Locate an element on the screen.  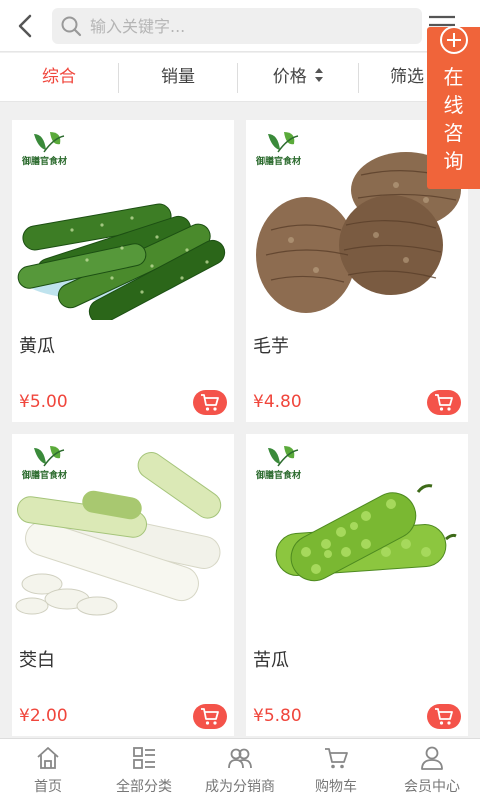
sort-tab-label: 筛选 is located at coordinates (407, 77).